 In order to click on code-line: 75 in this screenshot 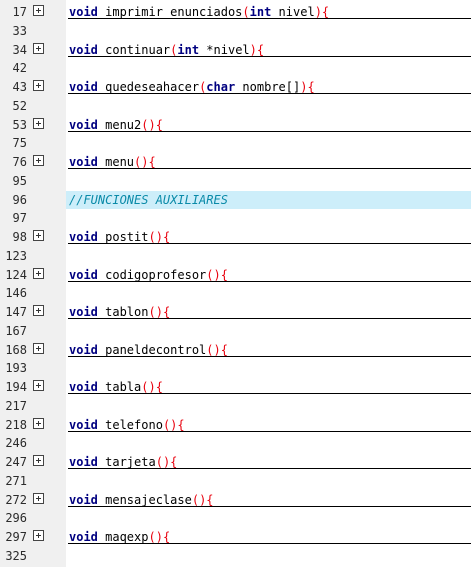, I will do `click(235, 143)`.